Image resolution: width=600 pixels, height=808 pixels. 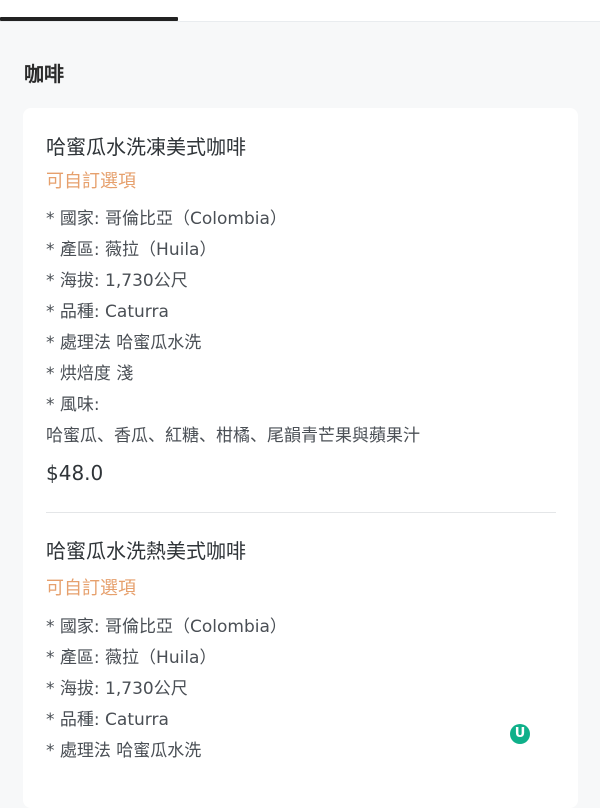 I want to click on category-tabbar, so click(x=300, y=11).